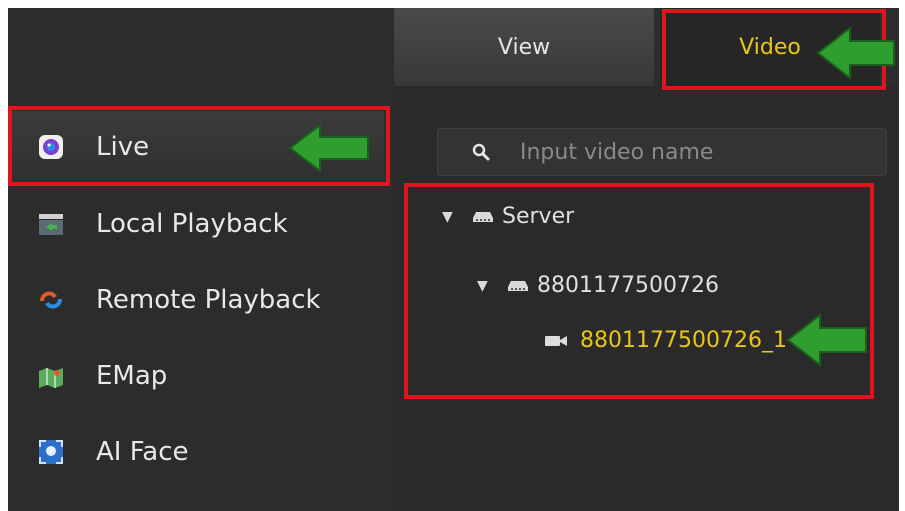 The width and height of the screenshot is (905, 511). I want to click on sidebar-item-label: EMap, so click(132, 376).